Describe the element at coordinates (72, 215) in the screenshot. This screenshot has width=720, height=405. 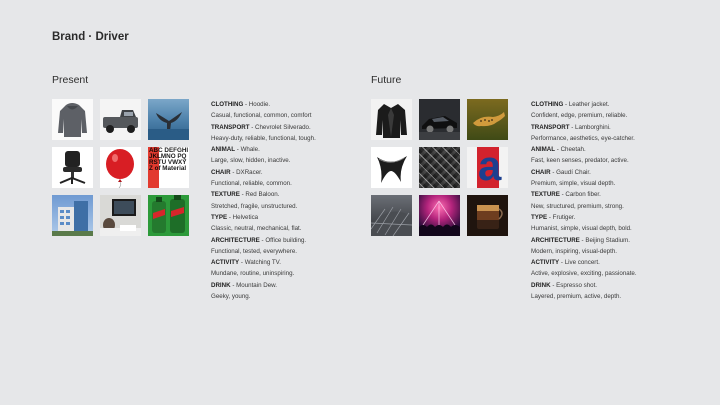
I see `office-building-image` at that location.